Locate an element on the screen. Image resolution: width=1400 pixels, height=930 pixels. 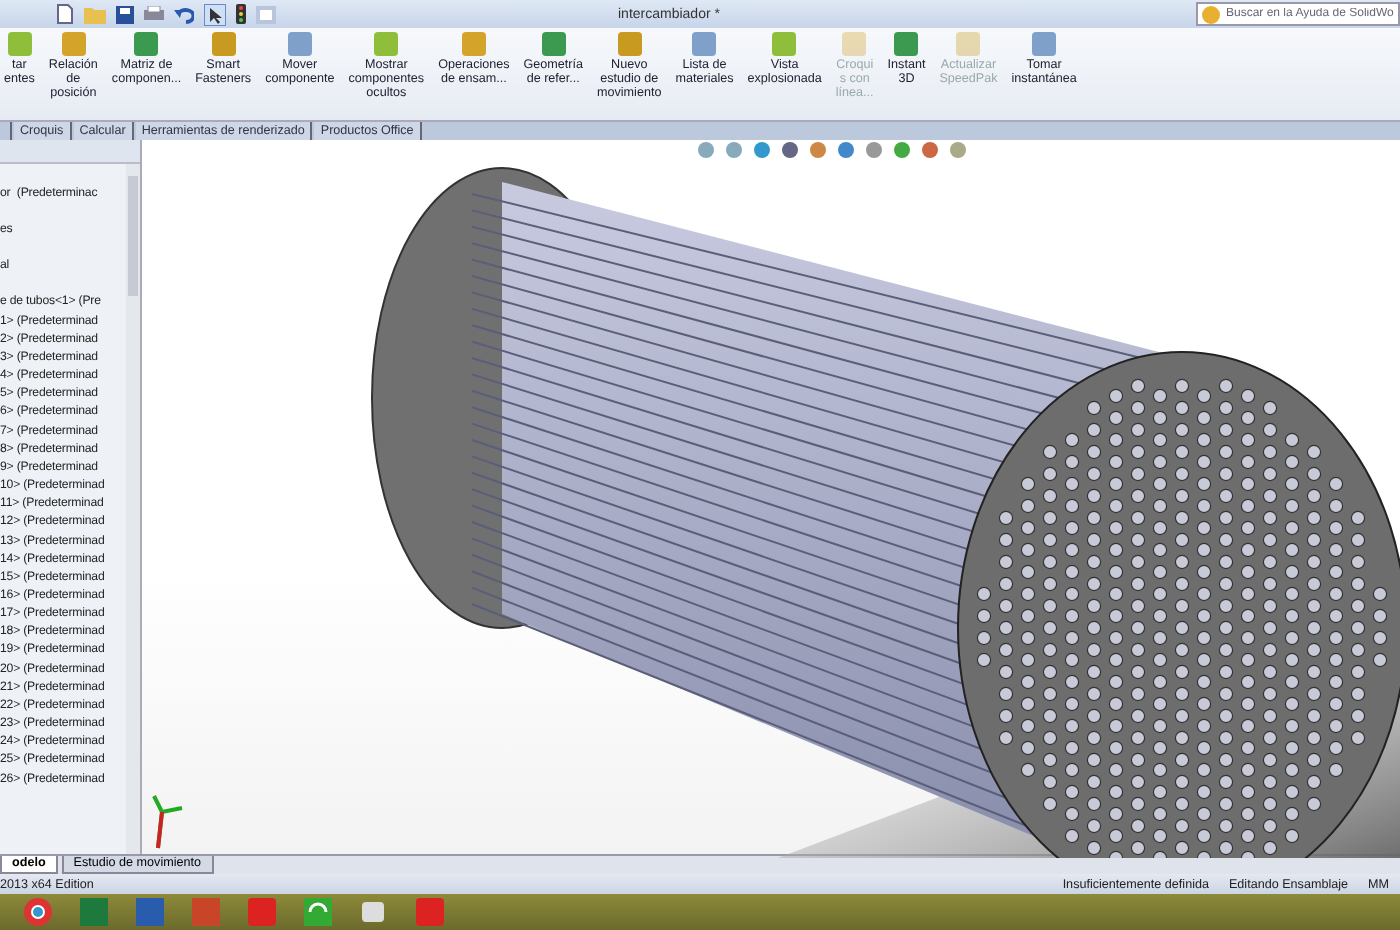
sync-icon is located at coordinates (318, 912).